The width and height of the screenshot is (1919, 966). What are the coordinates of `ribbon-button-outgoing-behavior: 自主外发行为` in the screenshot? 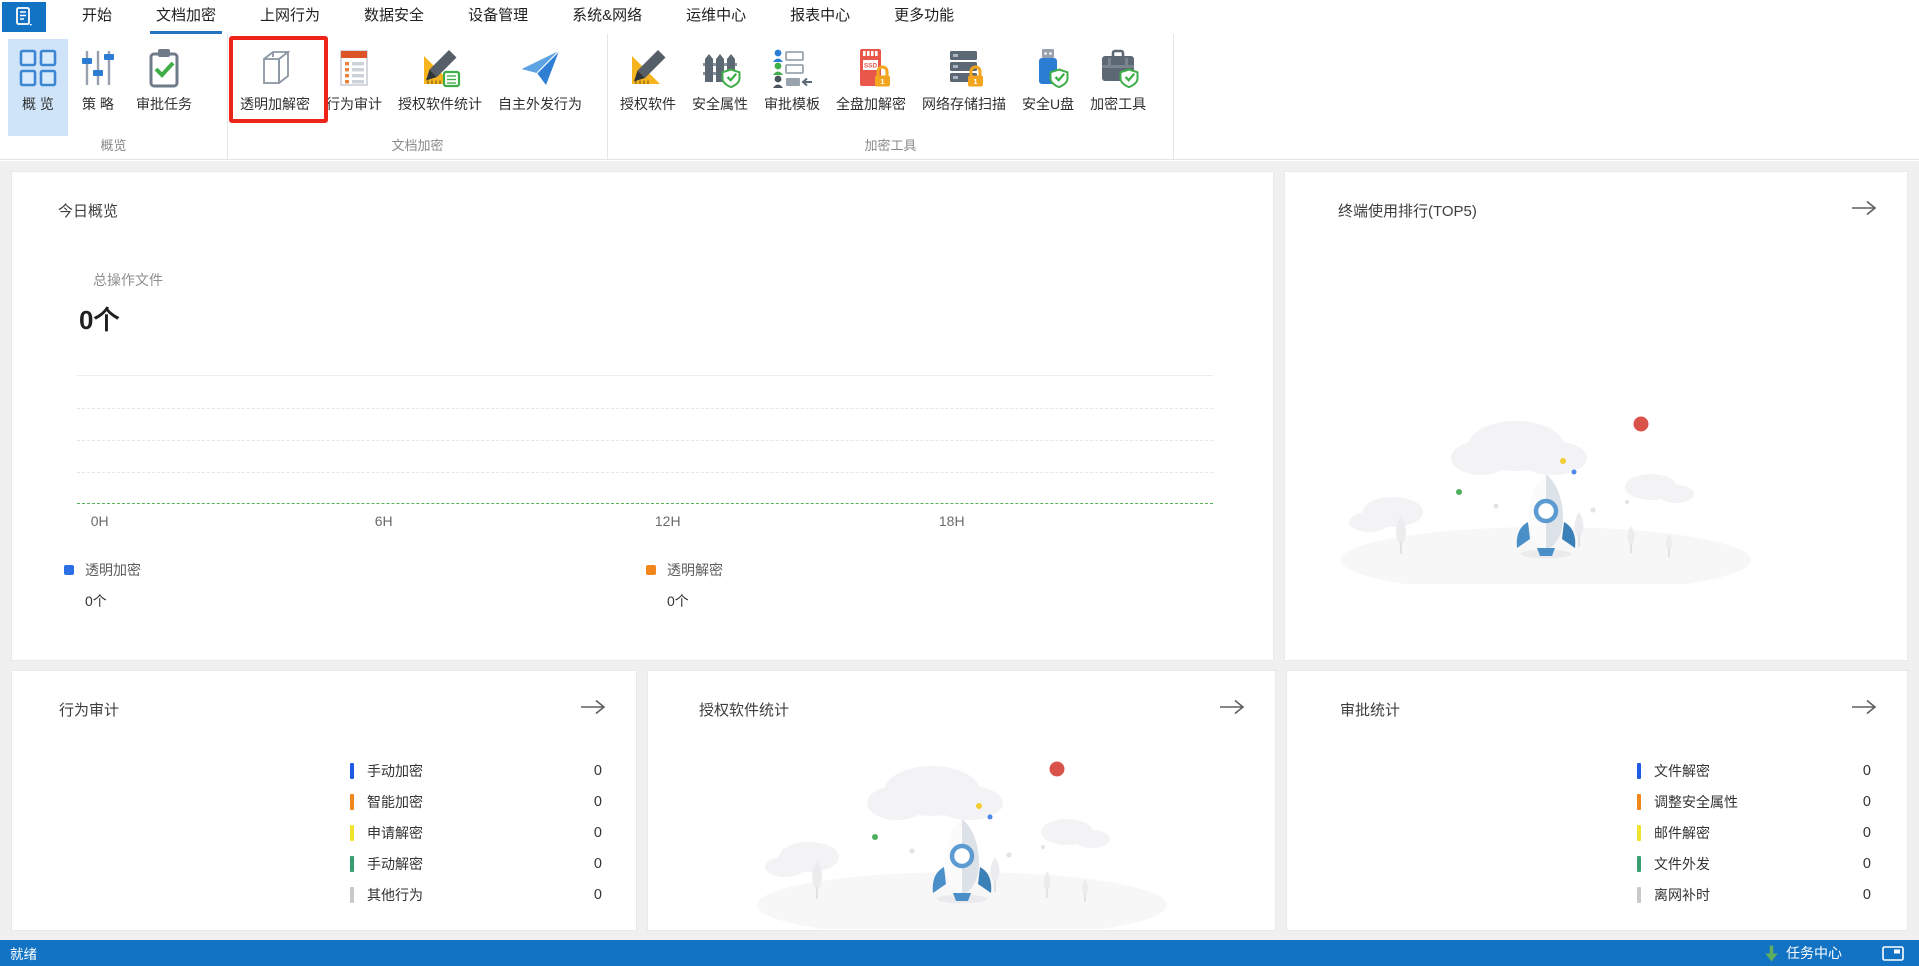 It's located at (540, 87).